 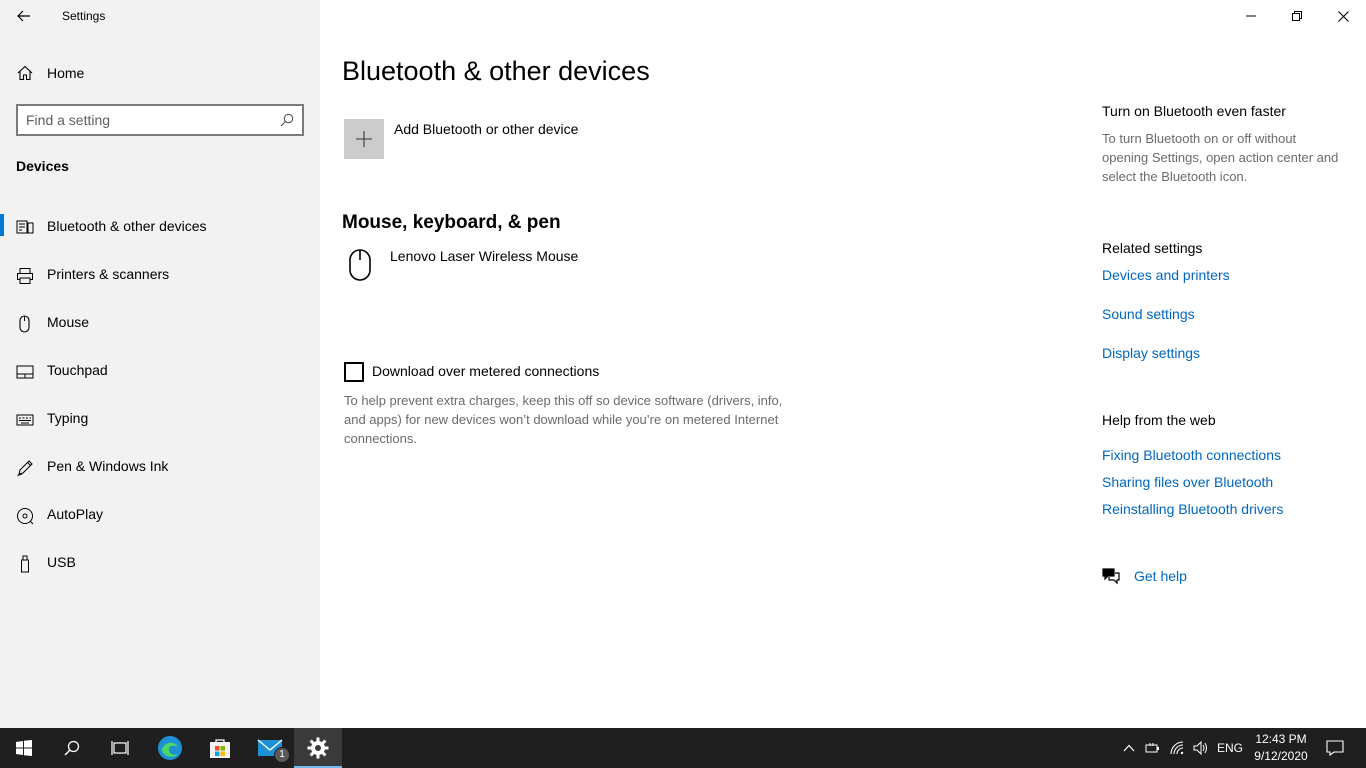 I want to click on sidebar-item-typing: Typing, so click(x=160, y=420).